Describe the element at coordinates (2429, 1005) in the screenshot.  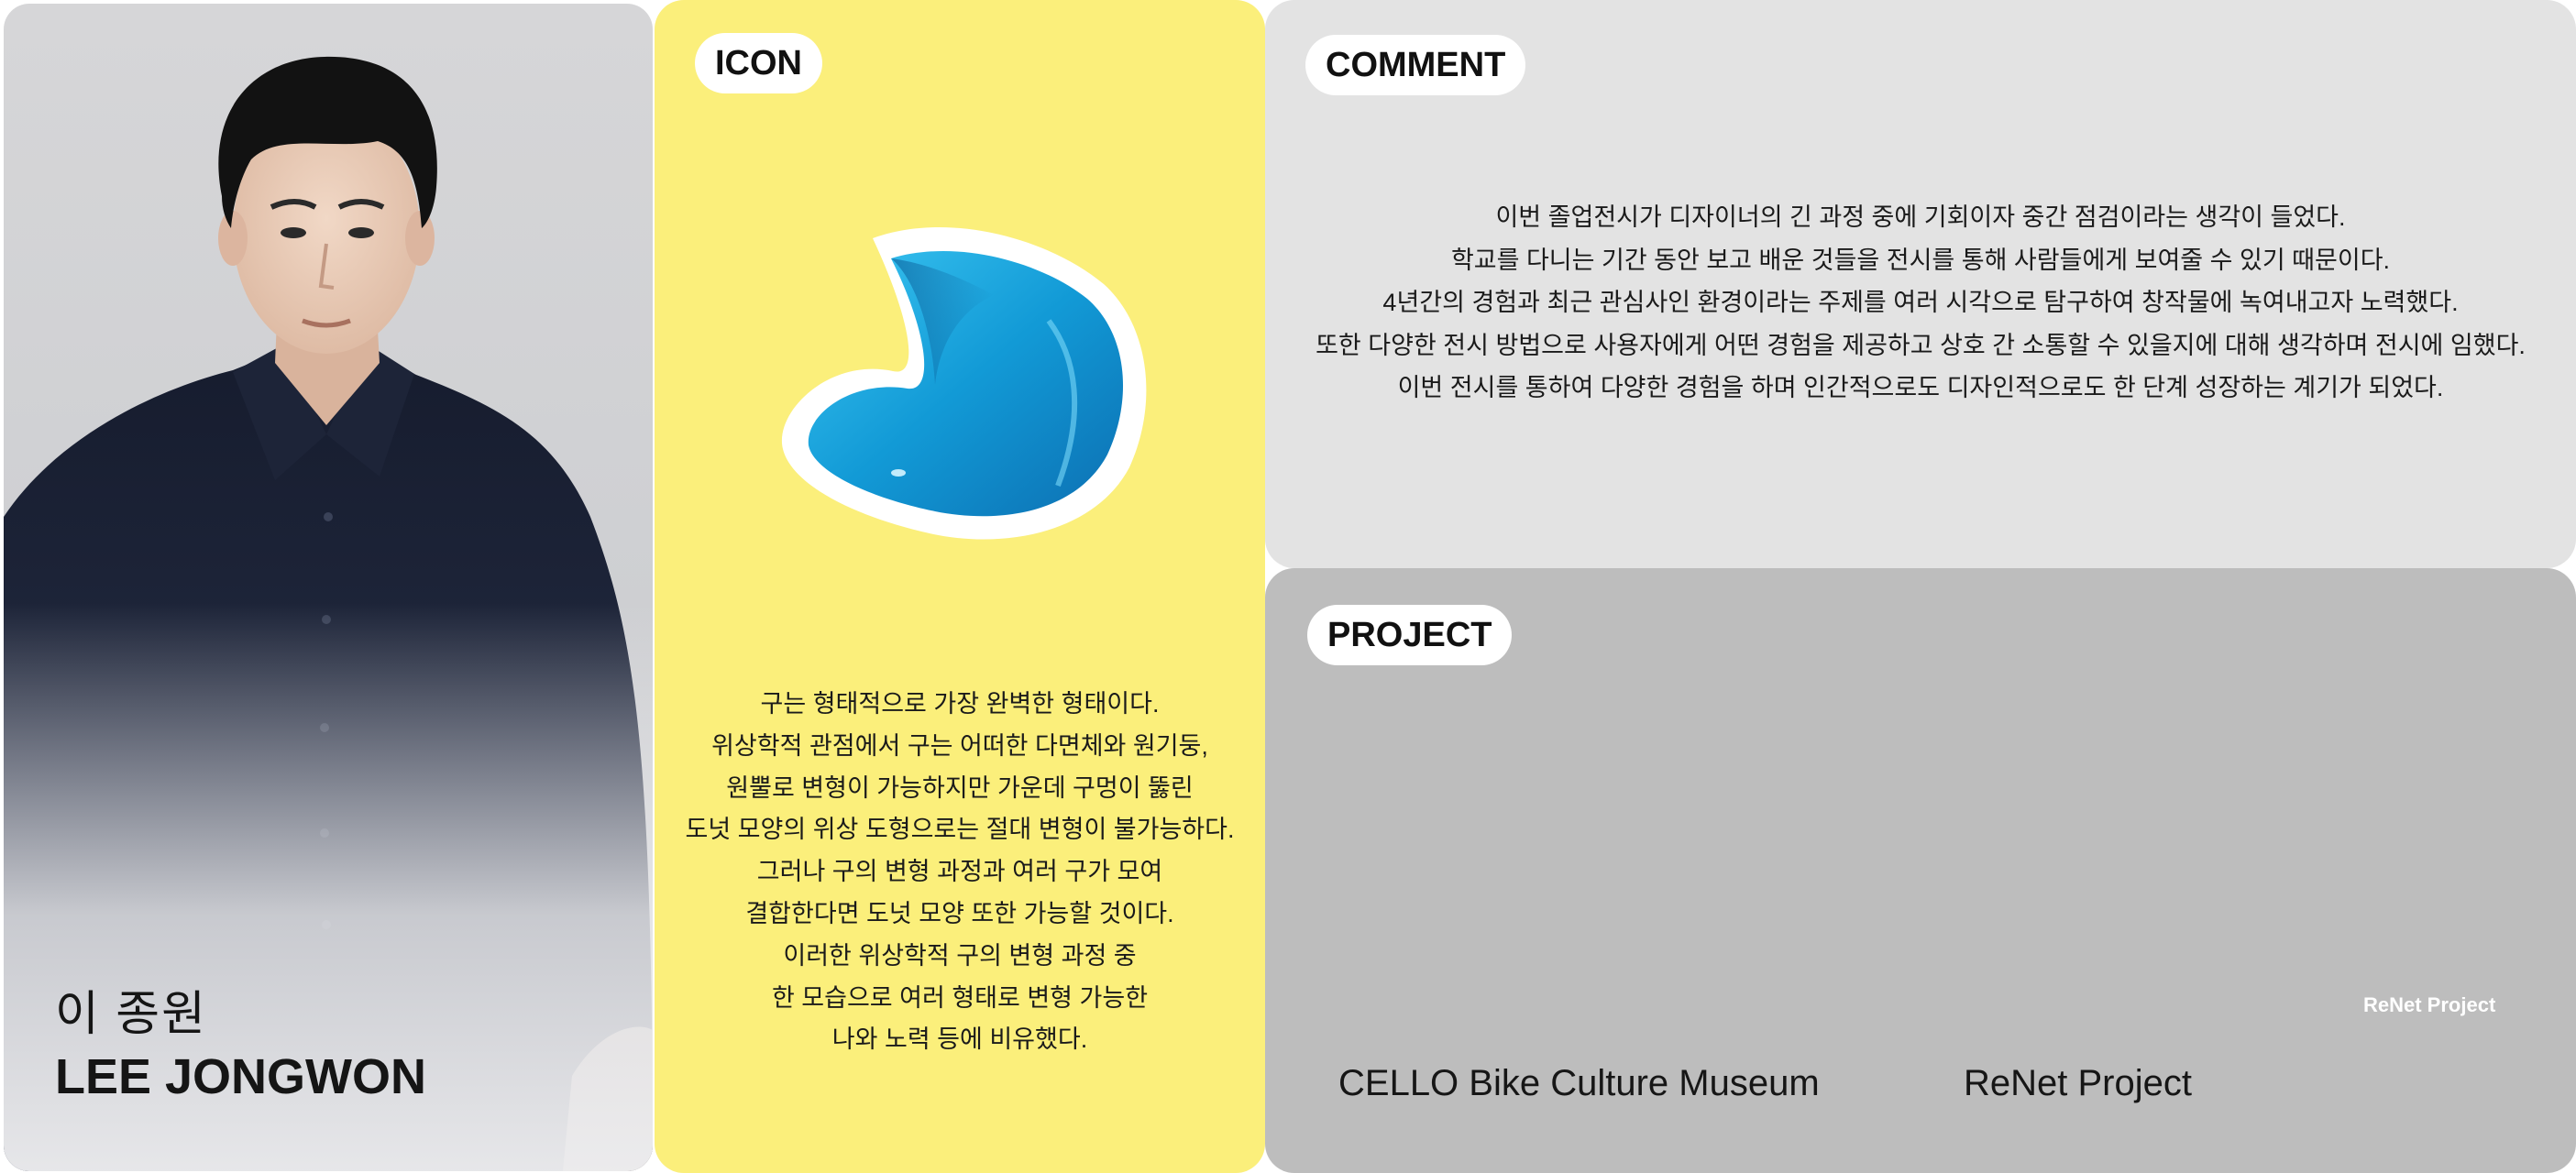
I see `project-hover-tag: ReNet Project` at that location.